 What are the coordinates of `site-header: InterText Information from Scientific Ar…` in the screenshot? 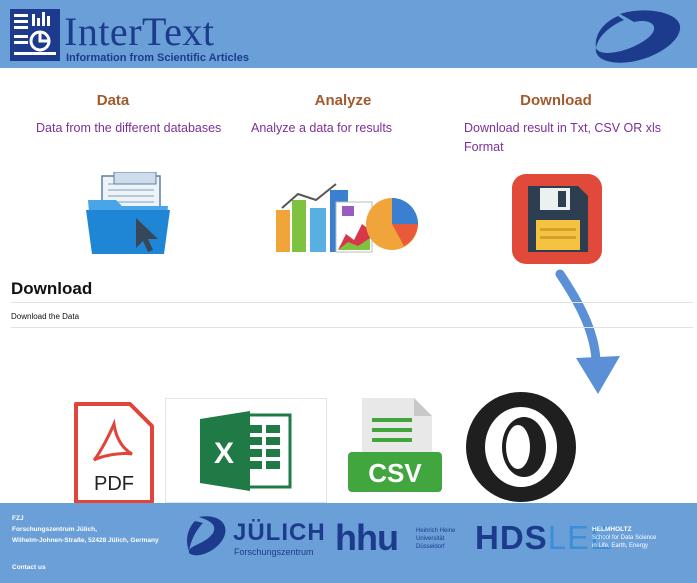 It's located at (348, 34).